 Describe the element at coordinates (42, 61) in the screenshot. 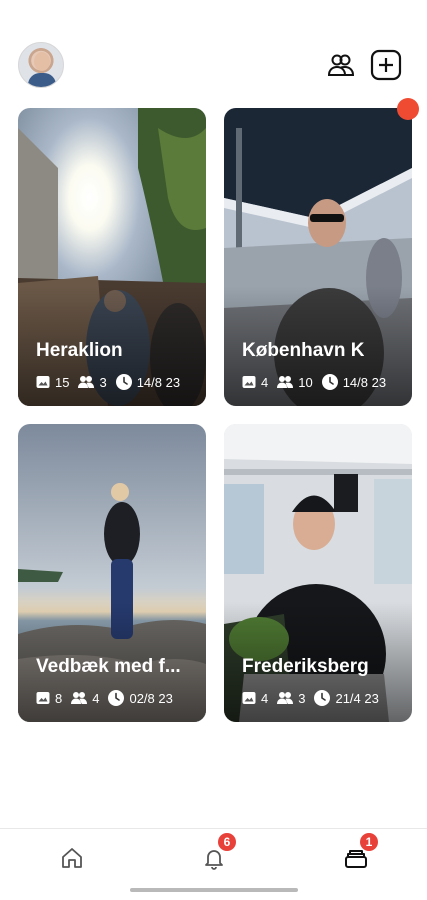

I see `avatar-head` at that location.